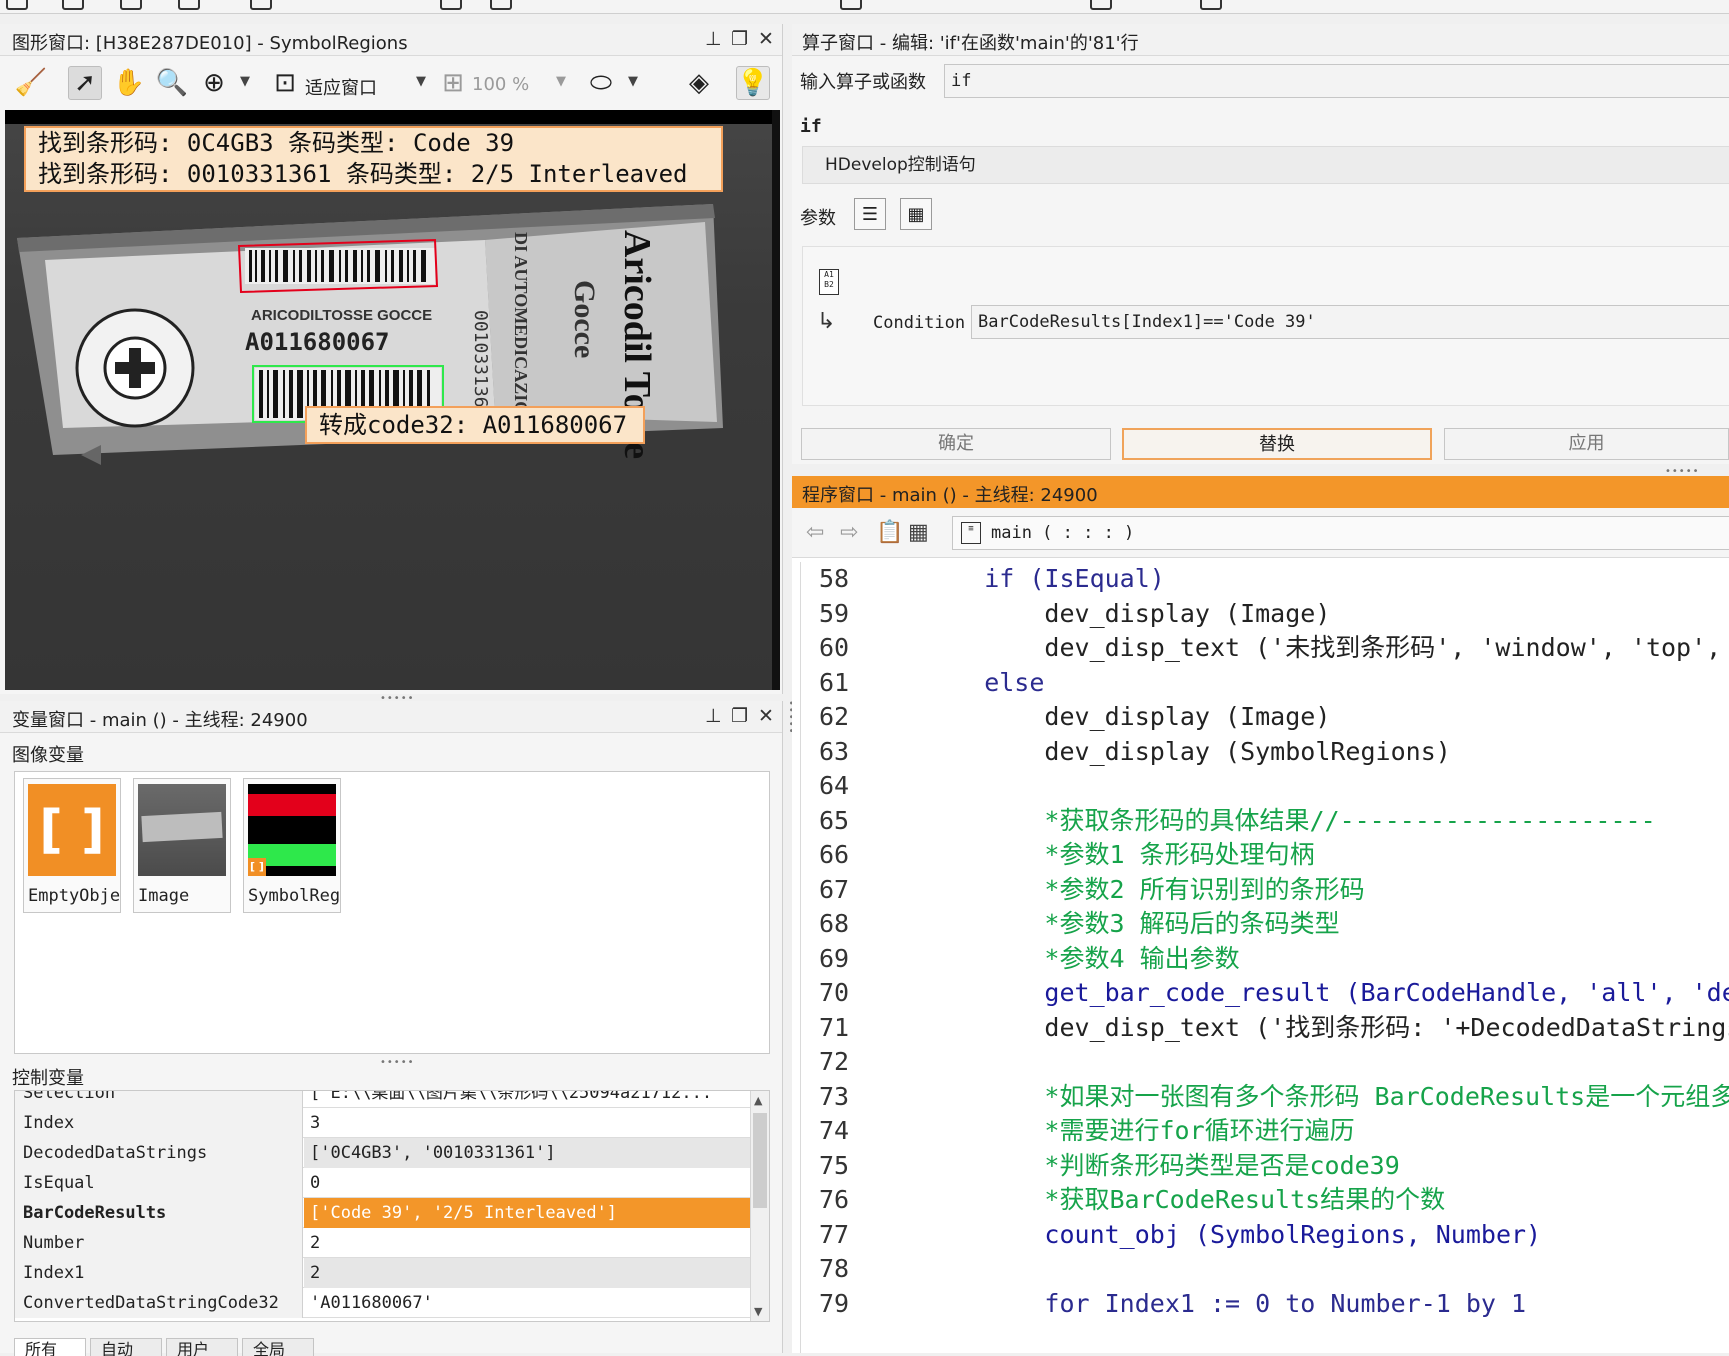  What do you see at coordinates (633, 81) in the screenshot?
I see `draw-region-chevron-icon: ▼` at bounding box center [633, 81].